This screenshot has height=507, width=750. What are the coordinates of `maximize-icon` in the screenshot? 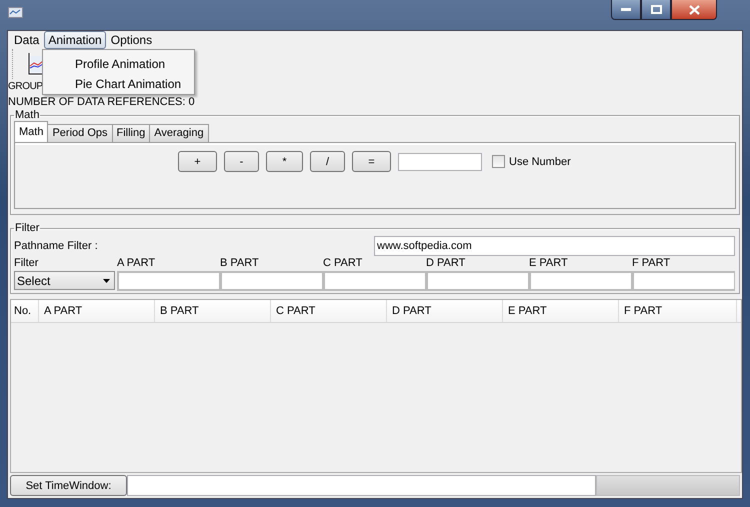 It's located at (656, 9).